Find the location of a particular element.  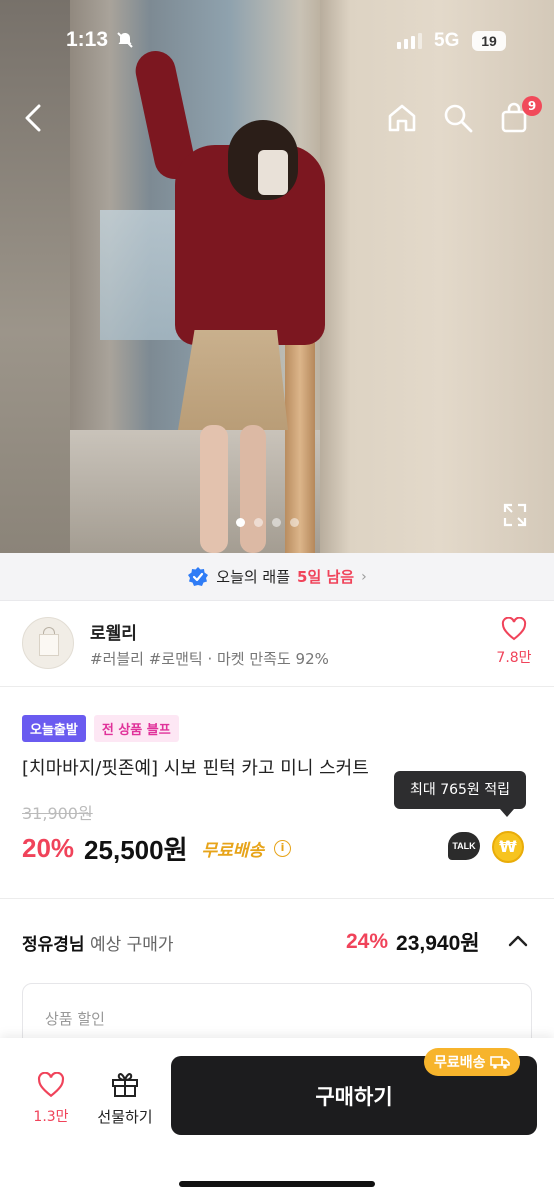

shop-tags: #러블리 #로맨틱 · 마켓 만족도 92% is located at coordinates (209, 659).